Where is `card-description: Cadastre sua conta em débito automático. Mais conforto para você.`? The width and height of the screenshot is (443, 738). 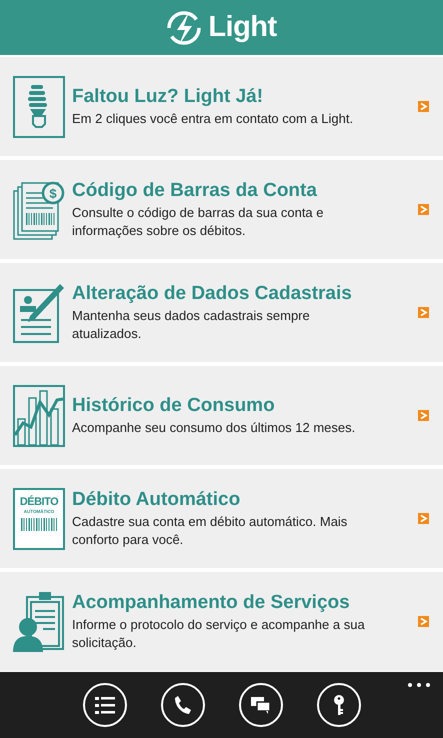
card-description: Cadastre sua conta em débito automático. Mais conforto para você. is located at coordinates (210, 531).